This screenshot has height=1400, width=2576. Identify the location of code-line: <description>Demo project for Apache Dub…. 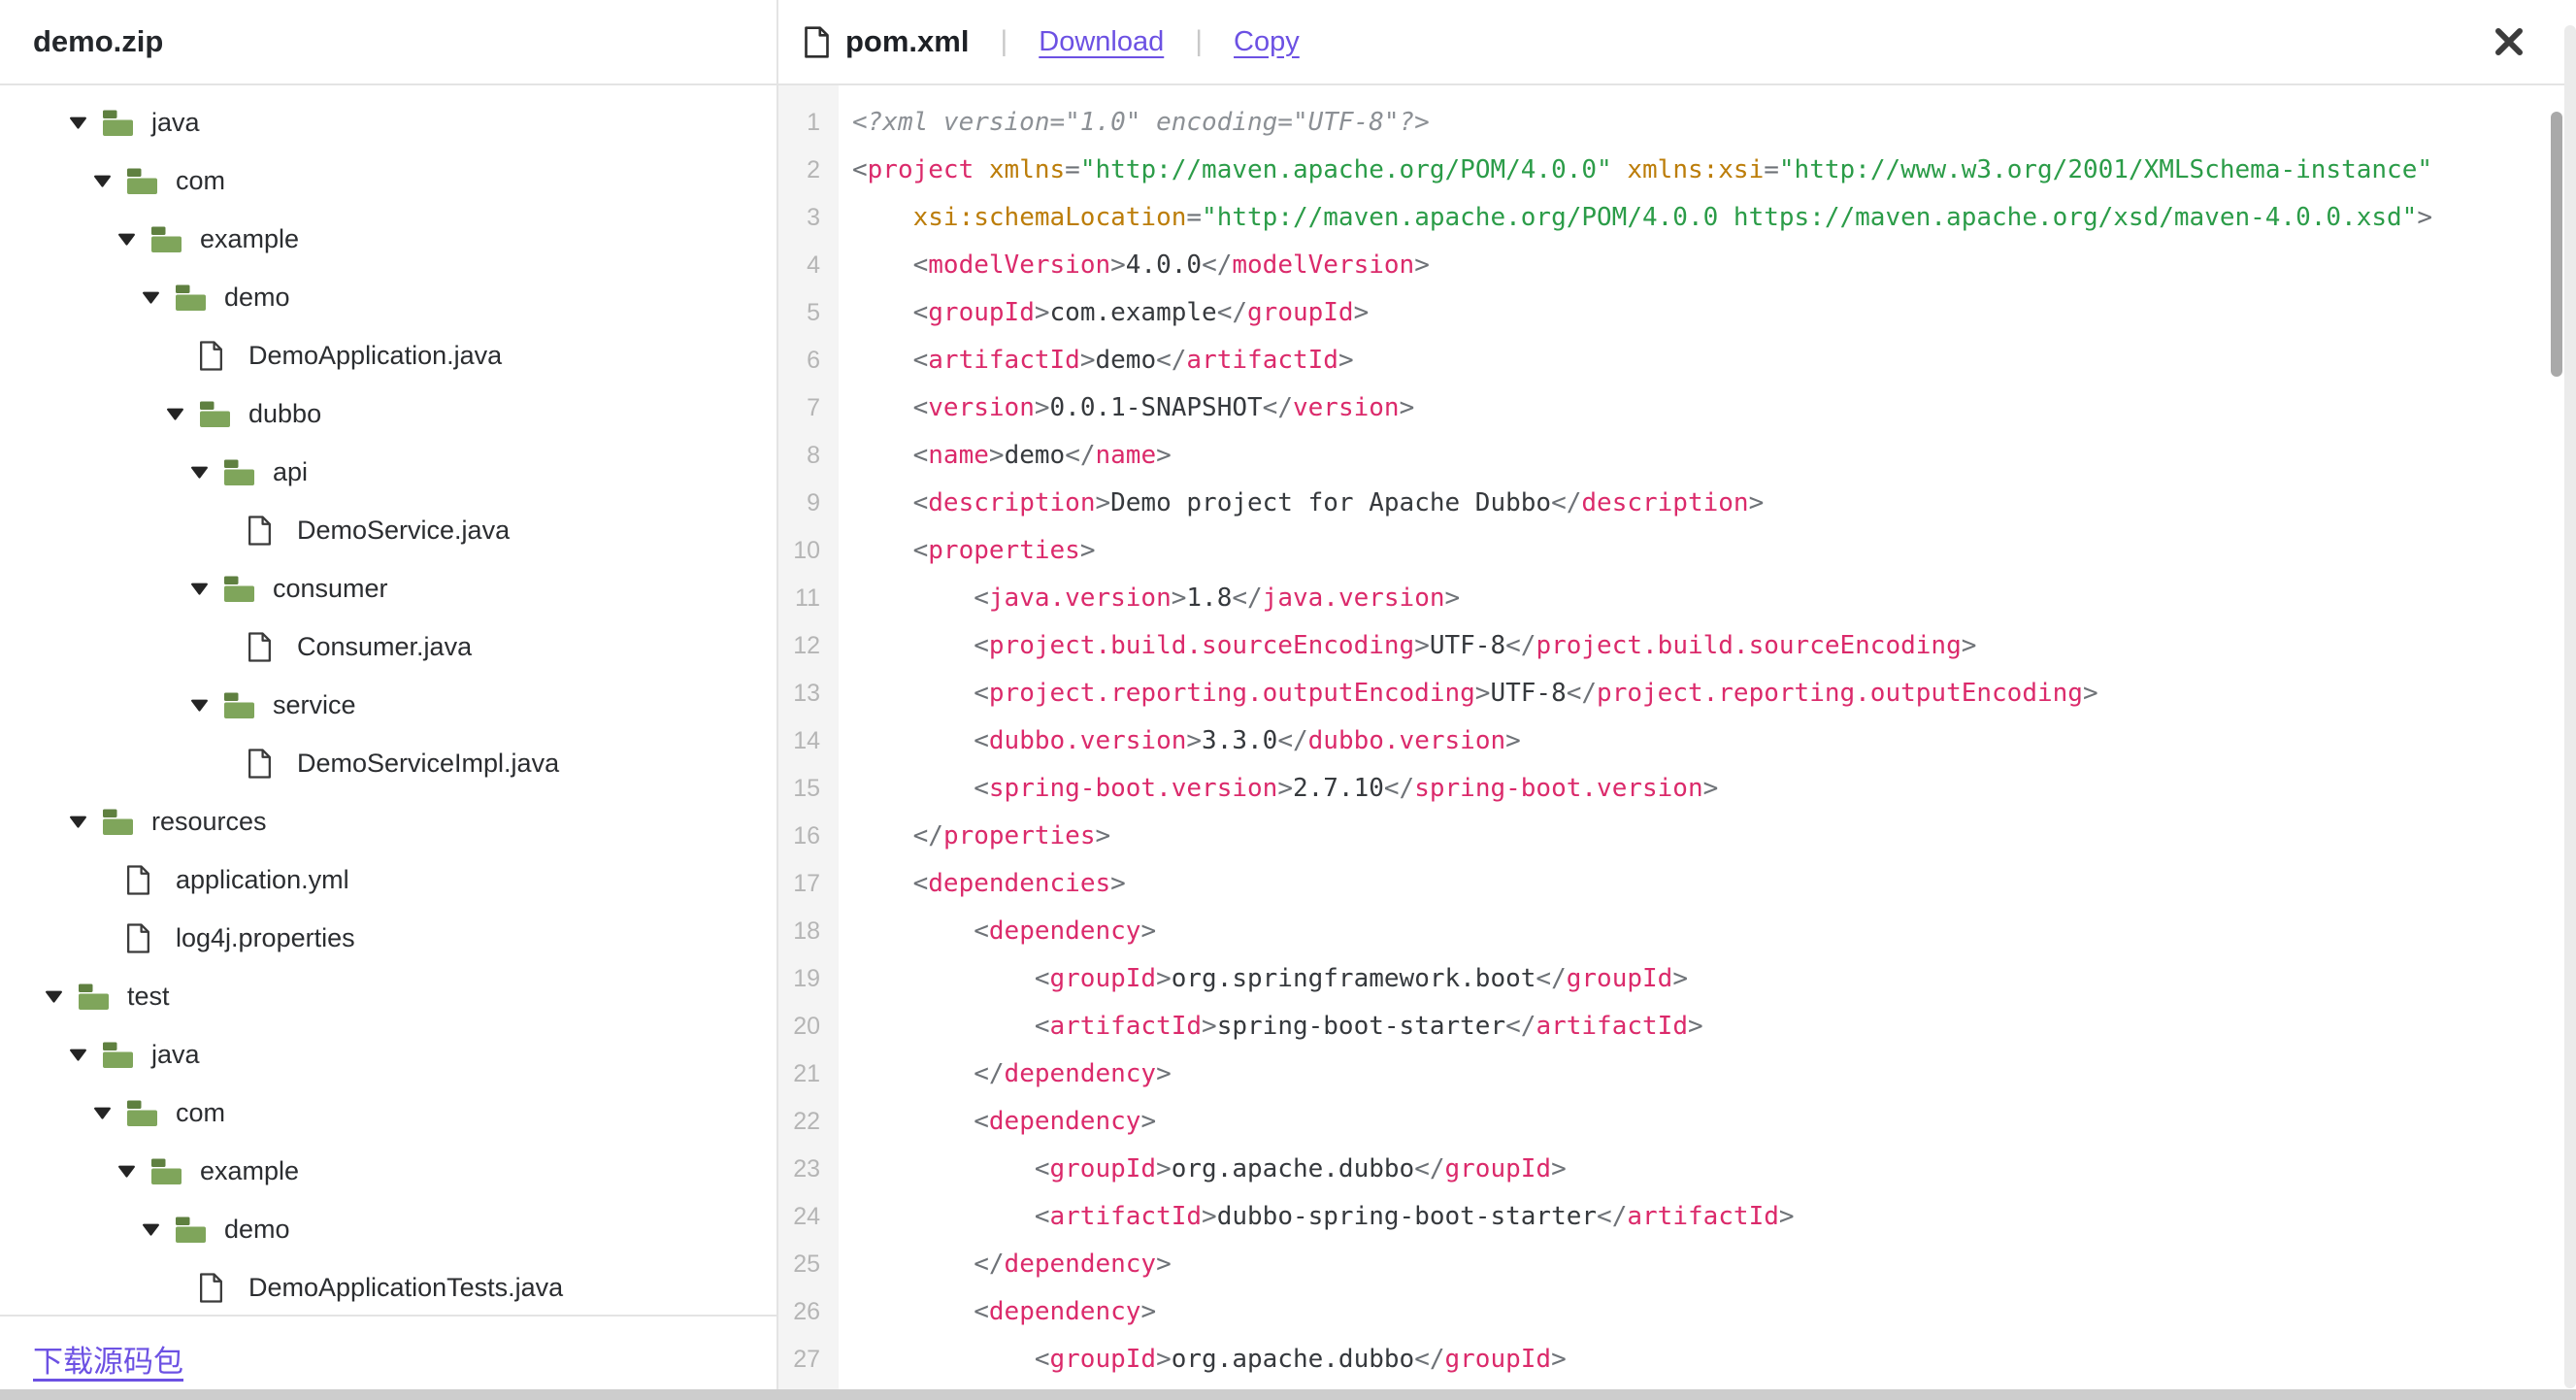
(1338, 503).